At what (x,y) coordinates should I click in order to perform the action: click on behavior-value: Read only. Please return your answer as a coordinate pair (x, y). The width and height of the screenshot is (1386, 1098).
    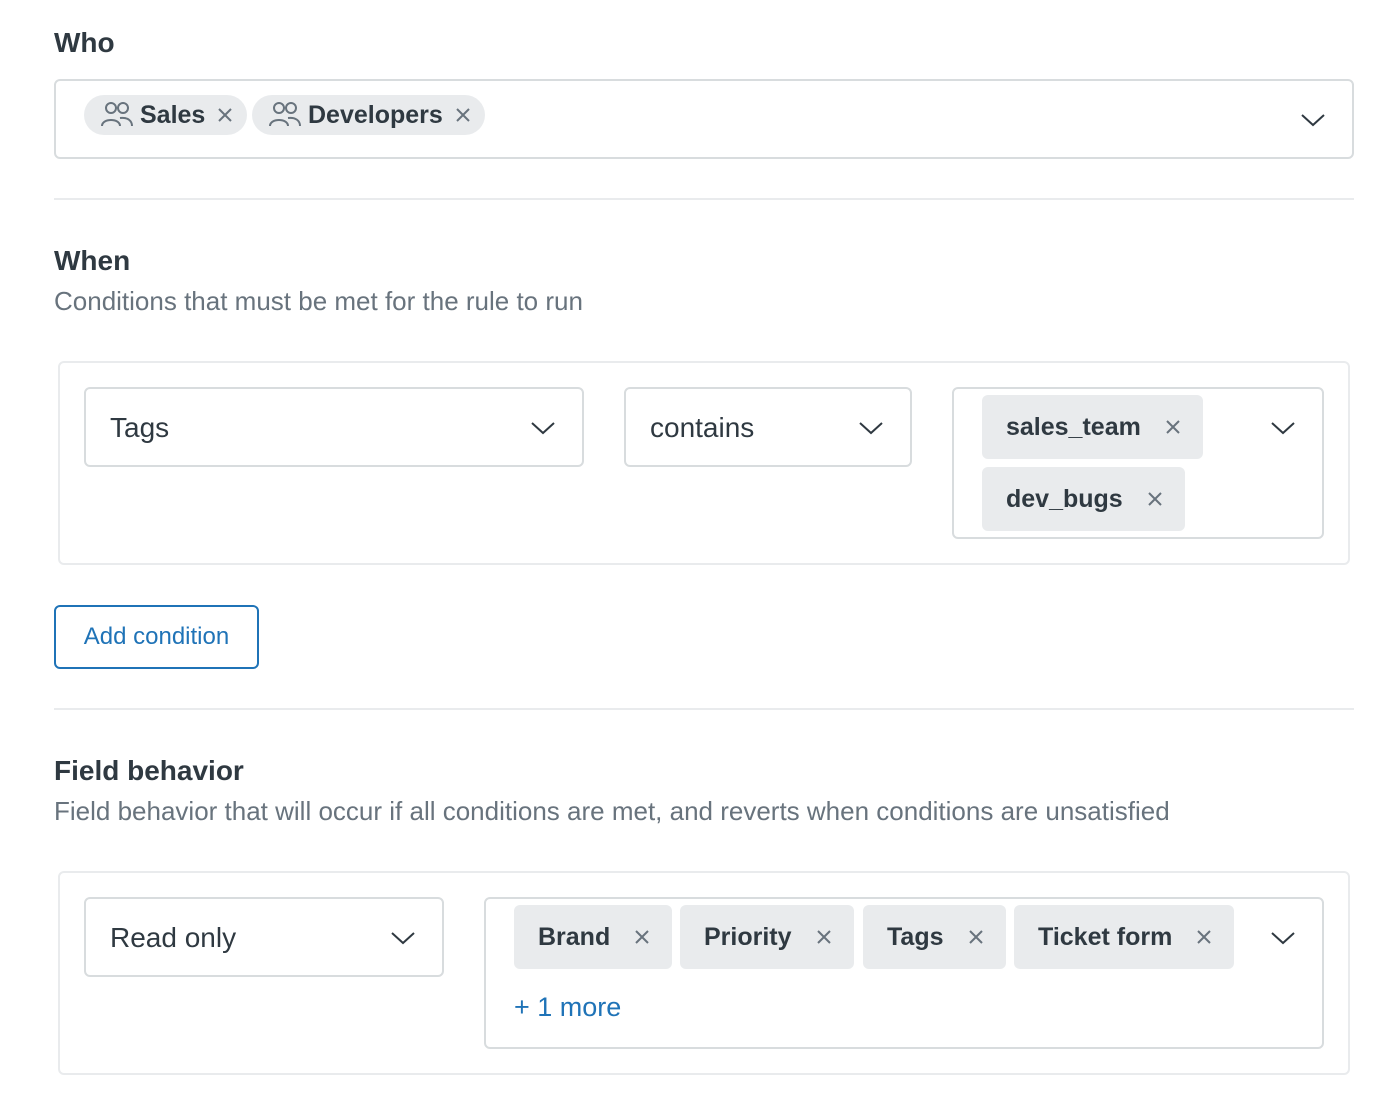
    Looking at the image, I should click on (173, 937).